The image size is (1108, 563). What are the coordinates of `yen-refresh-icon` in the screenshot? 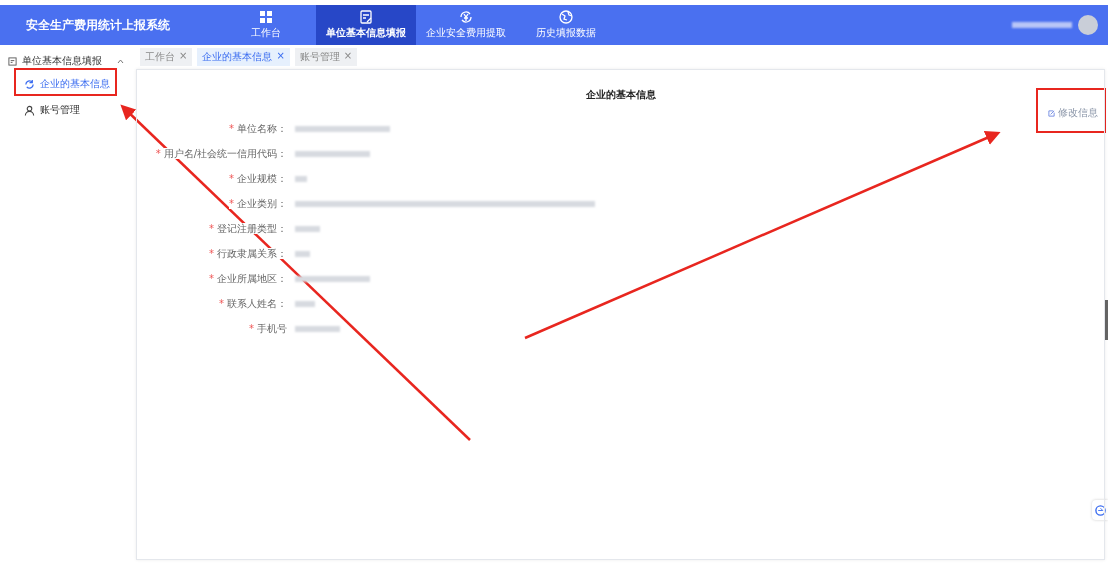 It's located at (466, 17).